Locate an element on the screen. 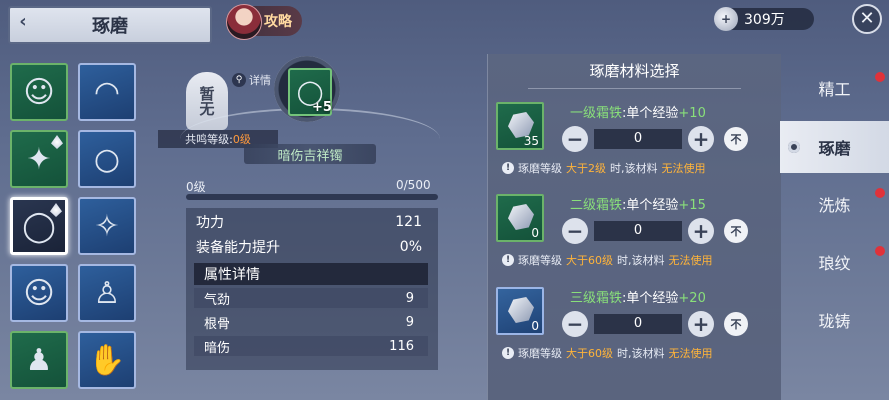  equipment-slot-7: ☺ is located at coordinates (39, 293).